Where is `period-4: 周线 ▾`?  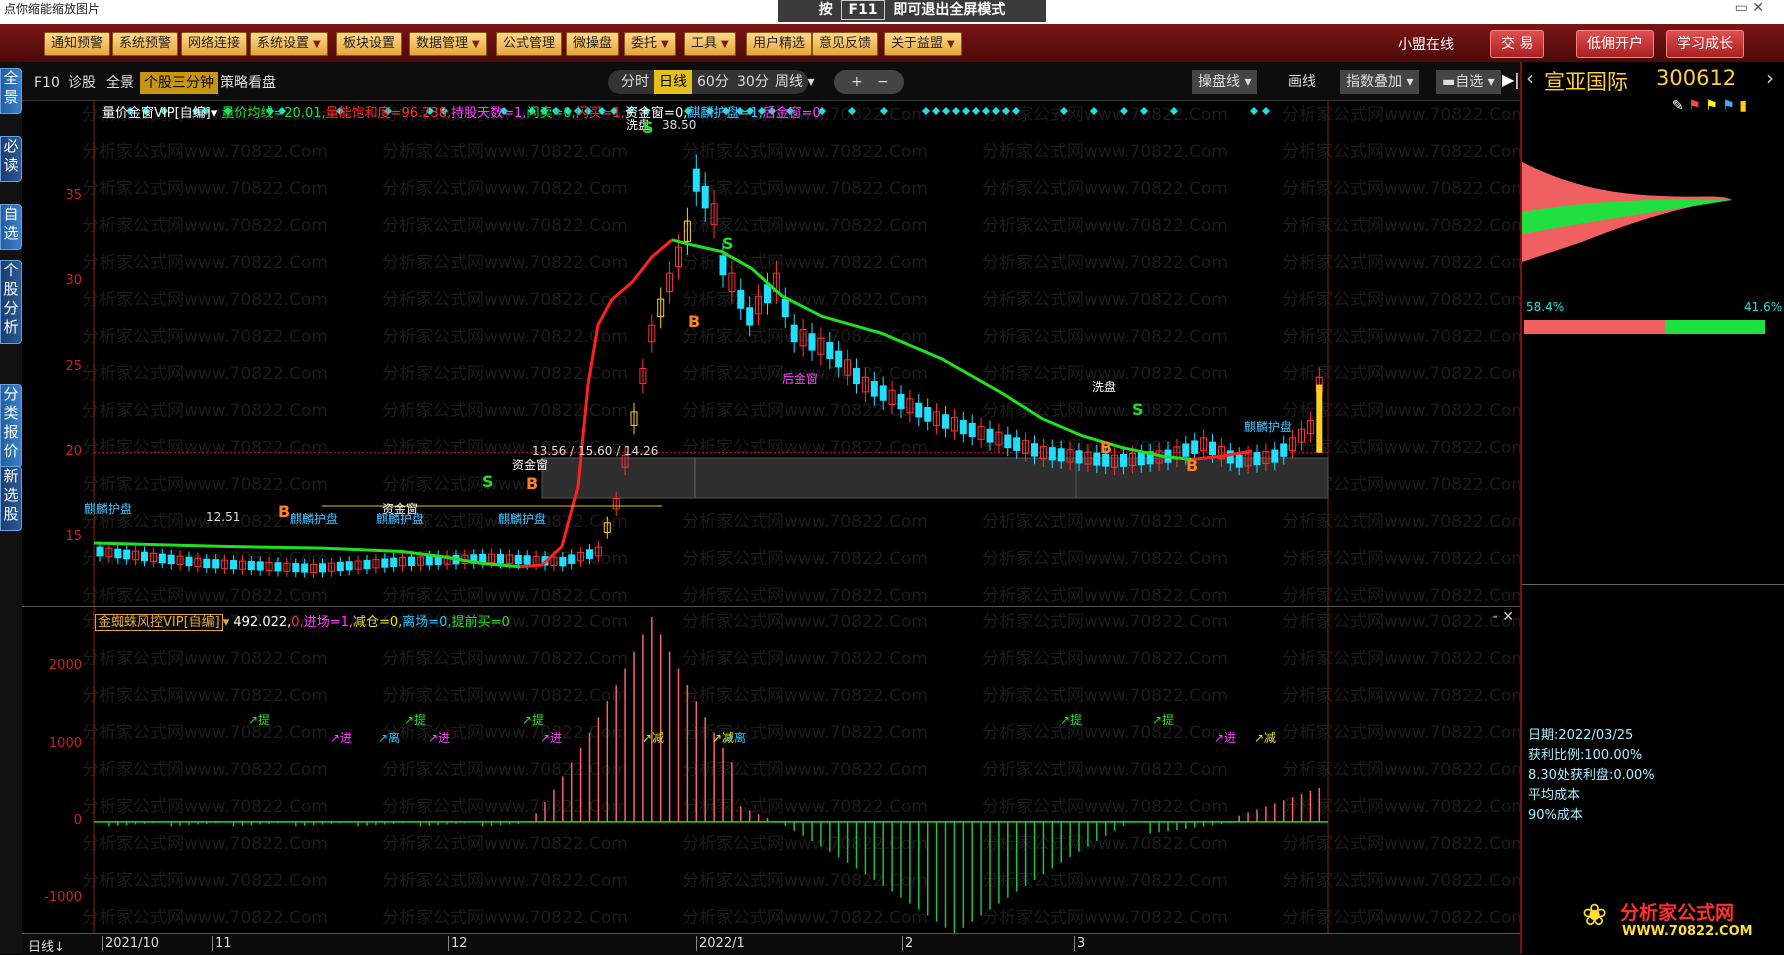
period-4: 周线 ▾ is located at coordinates (794, 82).